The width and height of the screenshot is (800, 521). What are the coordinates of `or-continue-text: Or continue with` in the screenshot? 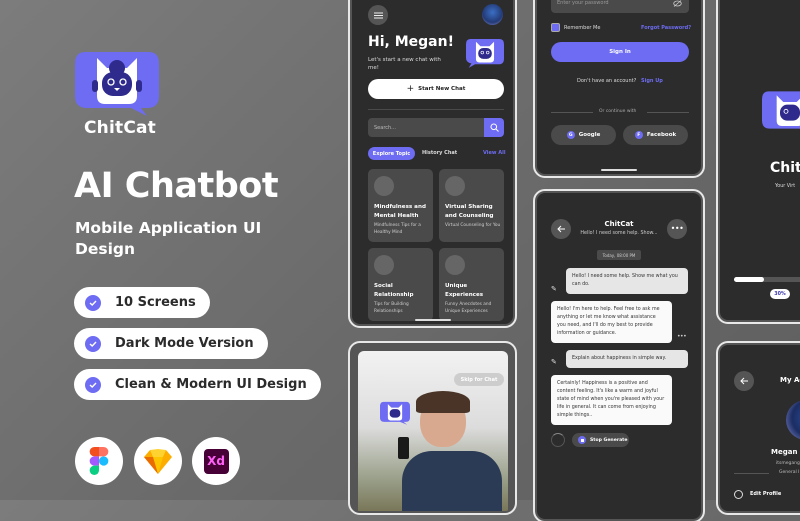 It's located at (618, 111).